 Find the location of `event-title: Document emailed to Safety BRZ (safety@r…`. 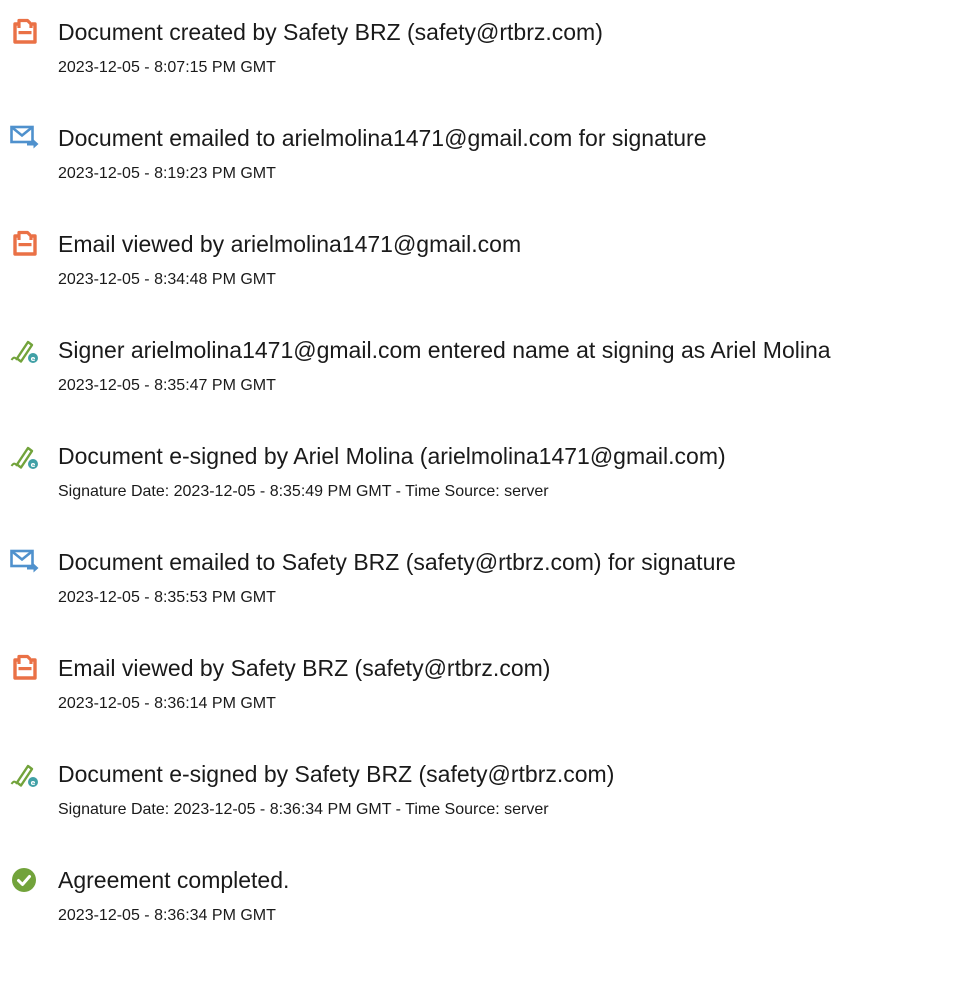

event-title: Document emailed to Safety BRZ (safety@r… is located at coordinates (397, 562).